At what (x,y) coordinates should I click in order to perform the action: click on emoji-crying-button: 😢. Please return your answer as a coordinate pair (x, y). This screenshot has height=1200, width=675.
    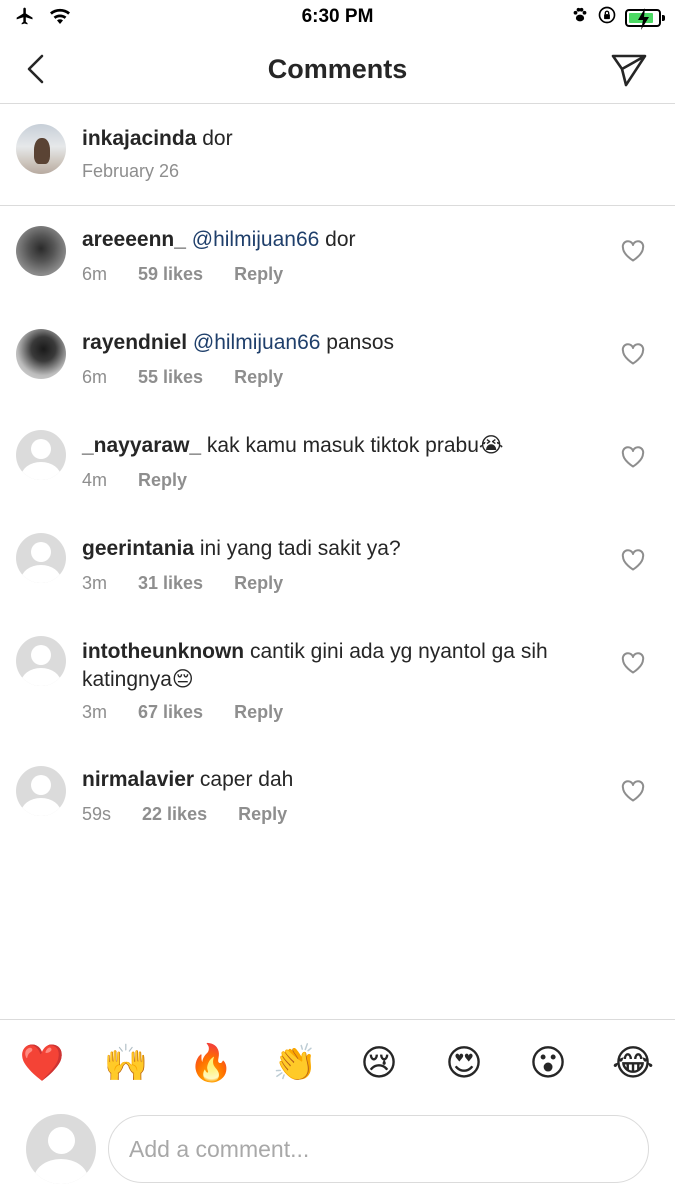
    Looking at the image, I should click on (379, 1064).